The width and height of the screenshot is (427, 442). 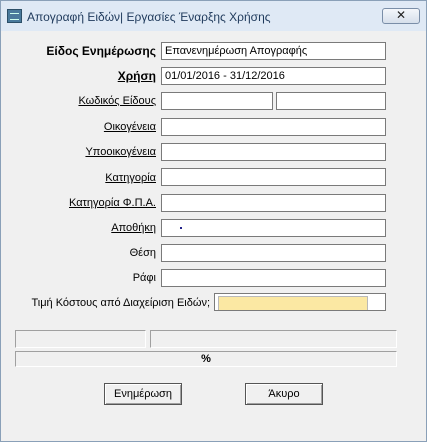 I want to click on app-icon, so click(x=14, y=16).